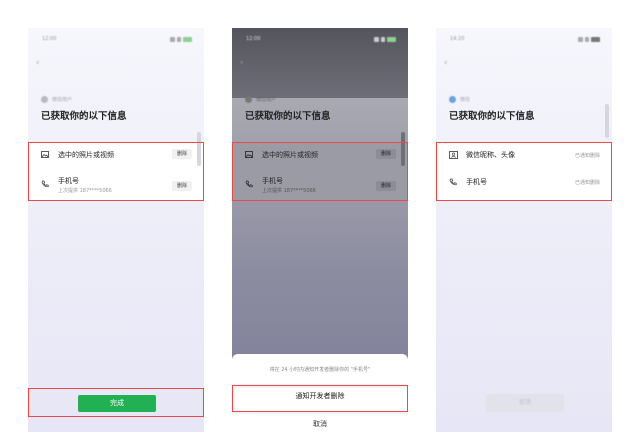 Image resolution: width=640 pixels, height=437 pixels. I want to click on app-name: 微信, so click(465, 100).